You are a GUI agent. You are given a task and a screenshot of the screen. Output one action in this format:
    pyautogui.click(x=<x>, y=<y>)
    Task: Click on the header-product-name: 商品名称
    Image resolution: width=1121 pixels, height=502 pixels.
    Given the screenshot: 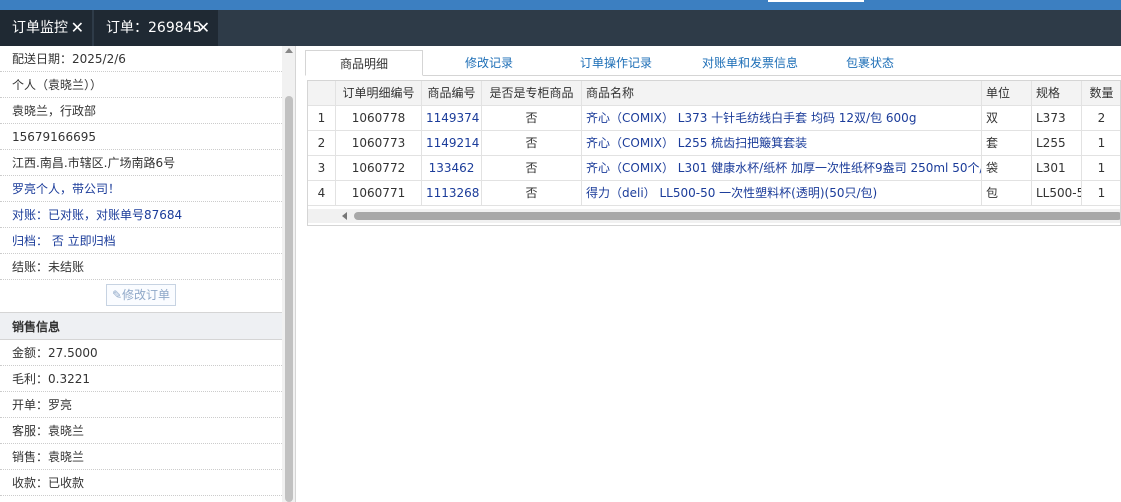 What is the action you would take?
    pyautogui.click(x=782, y=93)
    